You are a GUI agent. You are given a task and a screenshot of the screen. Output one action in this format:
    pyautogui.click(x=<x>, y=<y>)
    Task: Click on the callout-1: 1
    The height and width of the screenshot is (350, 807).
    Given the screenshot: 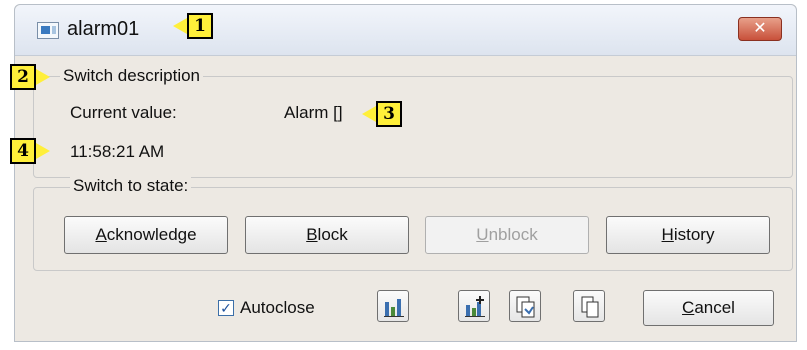 What is the action you would take?
    pyautogui.click(x=193, y=26)
    